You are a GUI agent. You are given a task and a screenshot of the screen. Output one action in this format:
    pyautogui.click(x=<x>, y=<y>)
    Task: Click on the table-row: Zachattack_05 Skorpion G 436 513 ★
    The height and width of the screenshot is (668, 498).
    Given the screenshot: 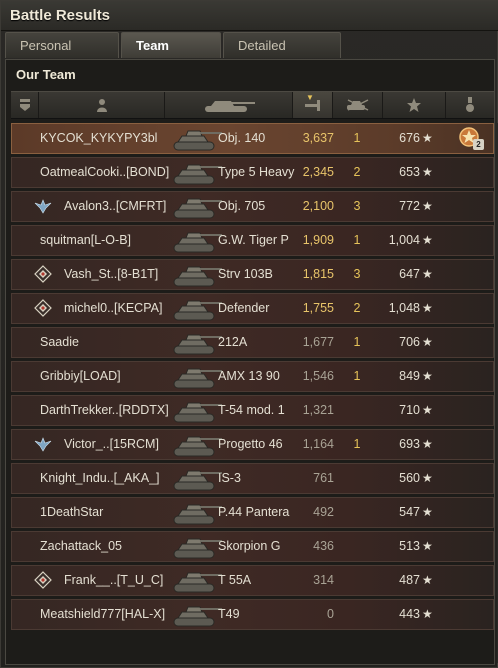 What is the action you would take?
    pyautogui.click(x=252, y=546)
    